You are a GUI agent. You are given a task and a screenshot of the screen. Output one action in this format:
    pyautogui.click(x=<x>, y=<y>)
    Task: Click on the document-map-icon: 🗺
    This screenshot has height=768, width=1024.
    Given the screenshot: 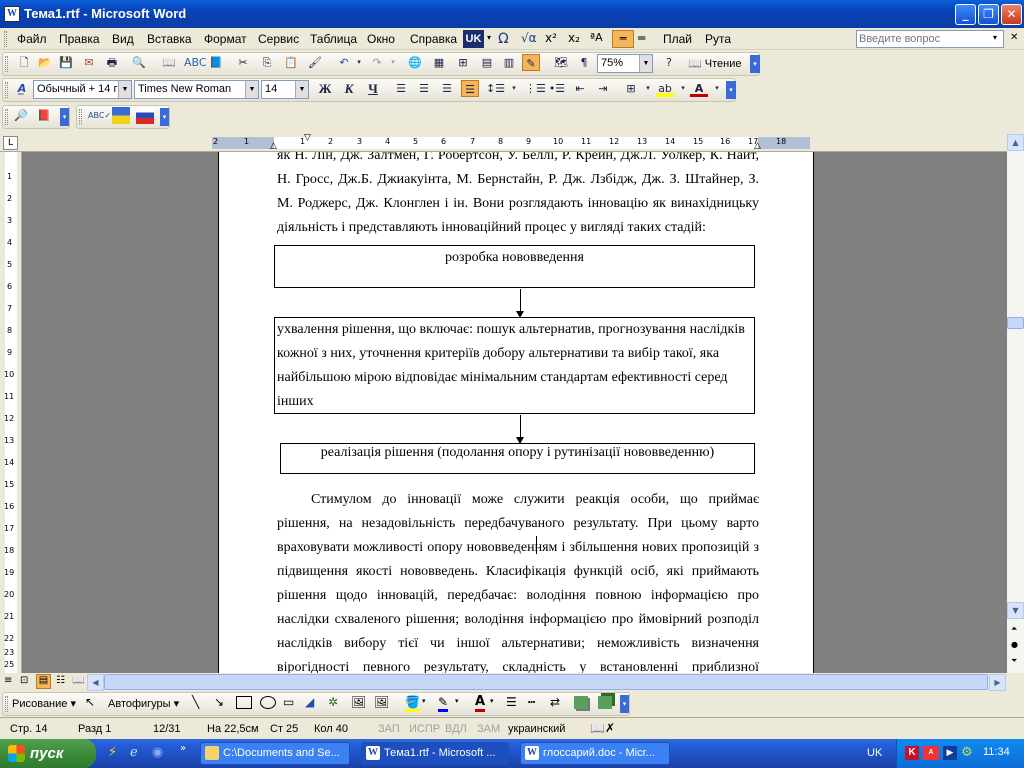 What is the action you would take?
    pyautogui.click(x=561, y=62)
    